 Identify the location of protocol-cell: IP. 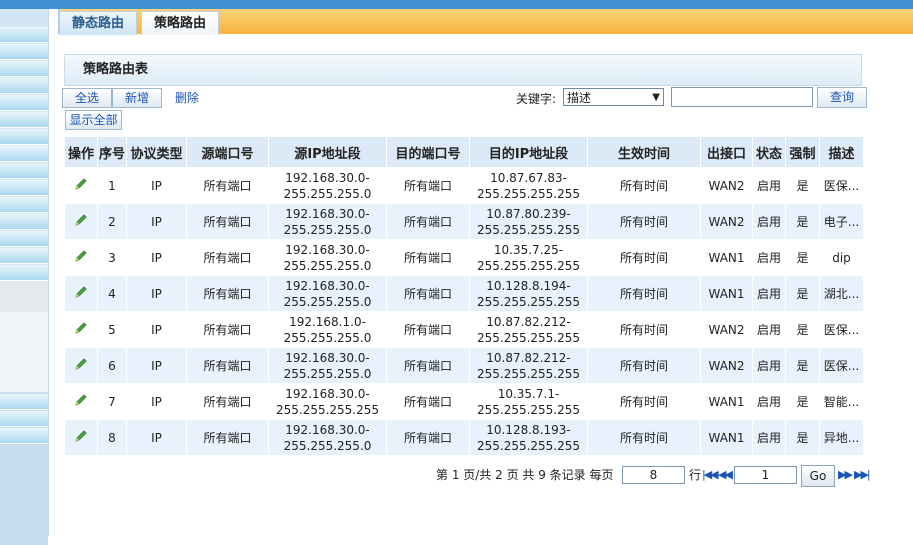
(156, 365).